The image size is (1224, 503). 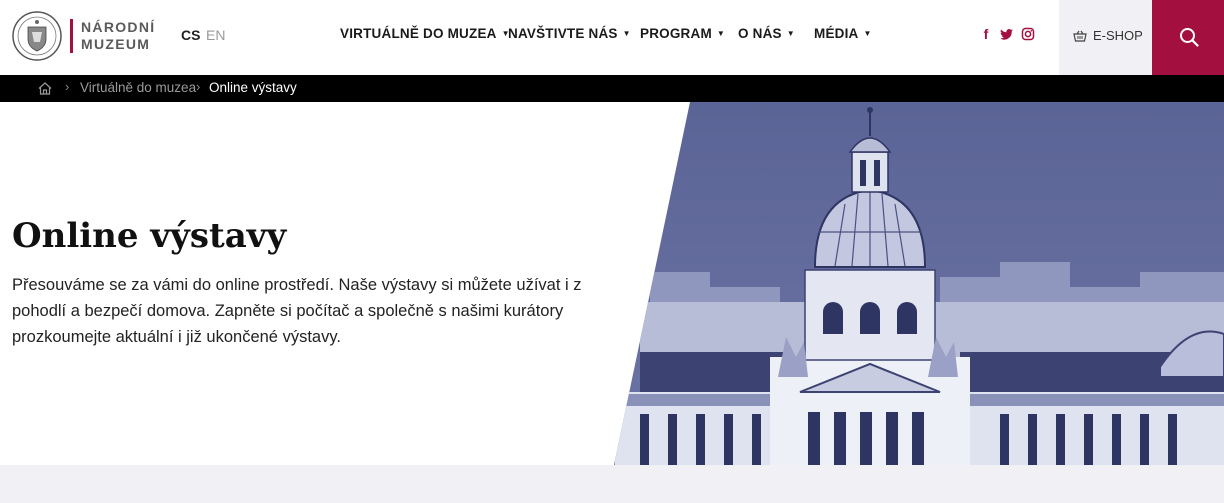 I want to click on nav-label: VIRTUÁLNĚ DO MUZEA, so click(x=418, y=33).